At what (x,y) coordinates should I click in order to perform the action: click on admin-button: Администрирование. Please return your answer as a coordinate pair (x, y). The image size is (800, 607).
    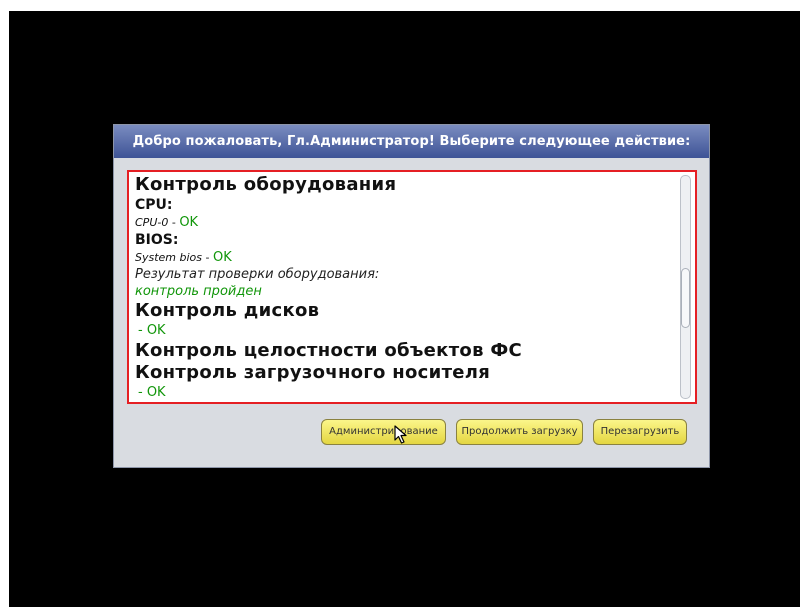
    Looking at the image, I should click on (383, 432).